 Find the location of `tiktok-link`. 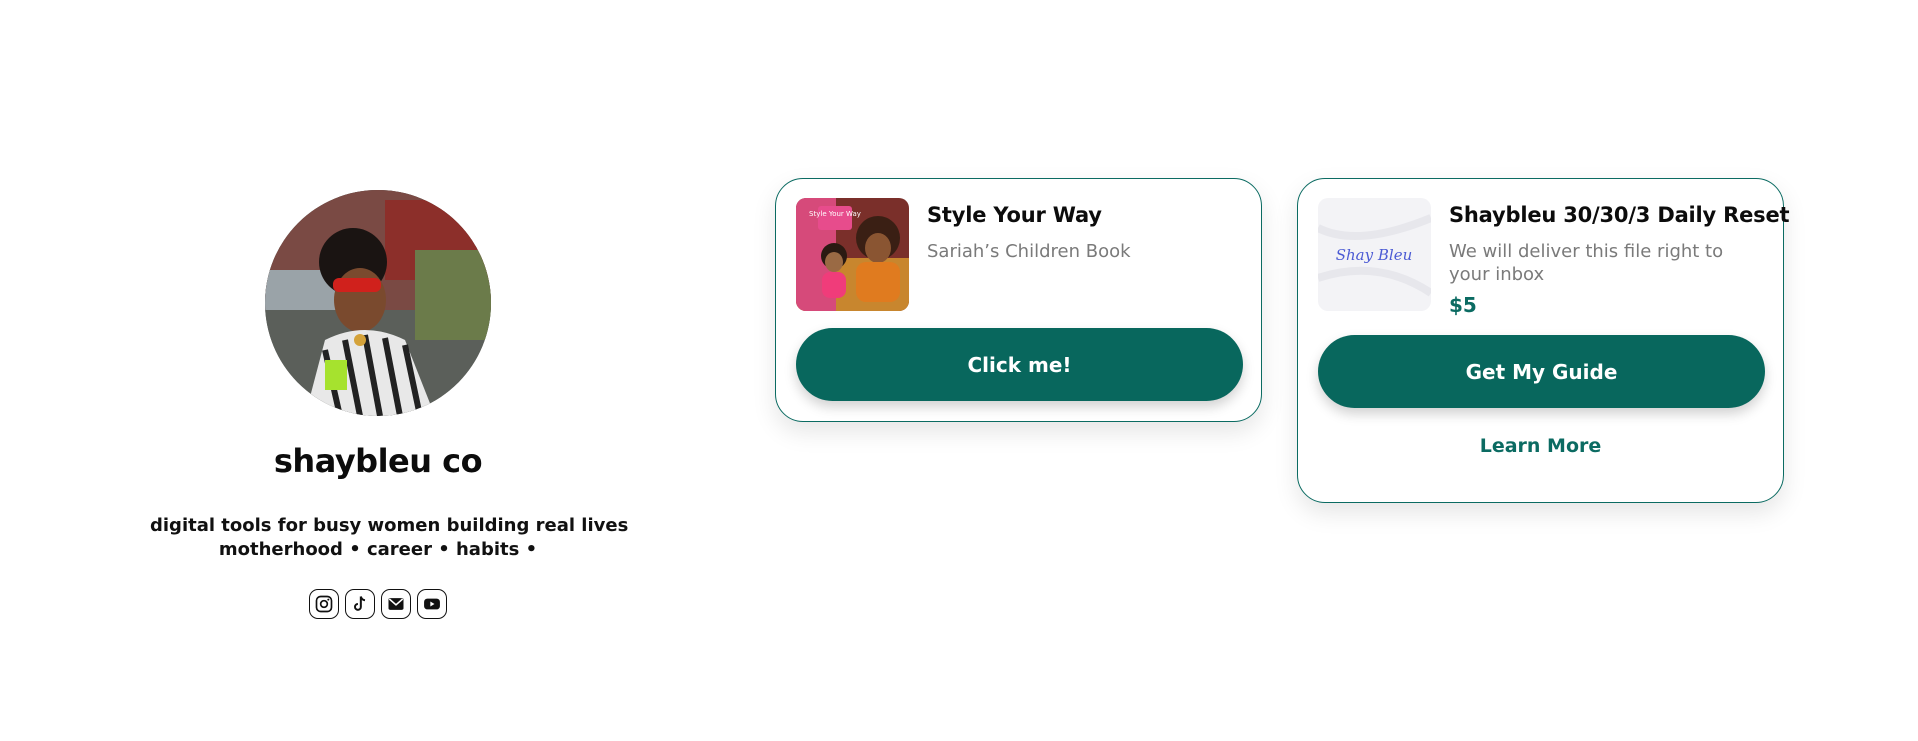

tiktok-link is located at coordinates (360, 604).